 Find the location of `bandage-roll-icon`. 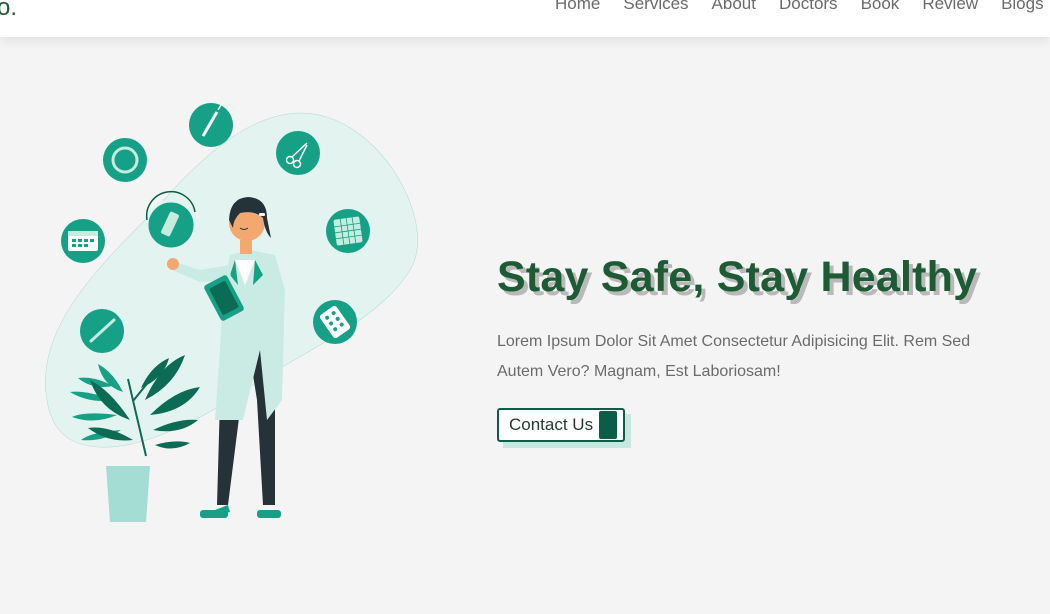

bandage-roll-icon is located at coordinates (125, 160).